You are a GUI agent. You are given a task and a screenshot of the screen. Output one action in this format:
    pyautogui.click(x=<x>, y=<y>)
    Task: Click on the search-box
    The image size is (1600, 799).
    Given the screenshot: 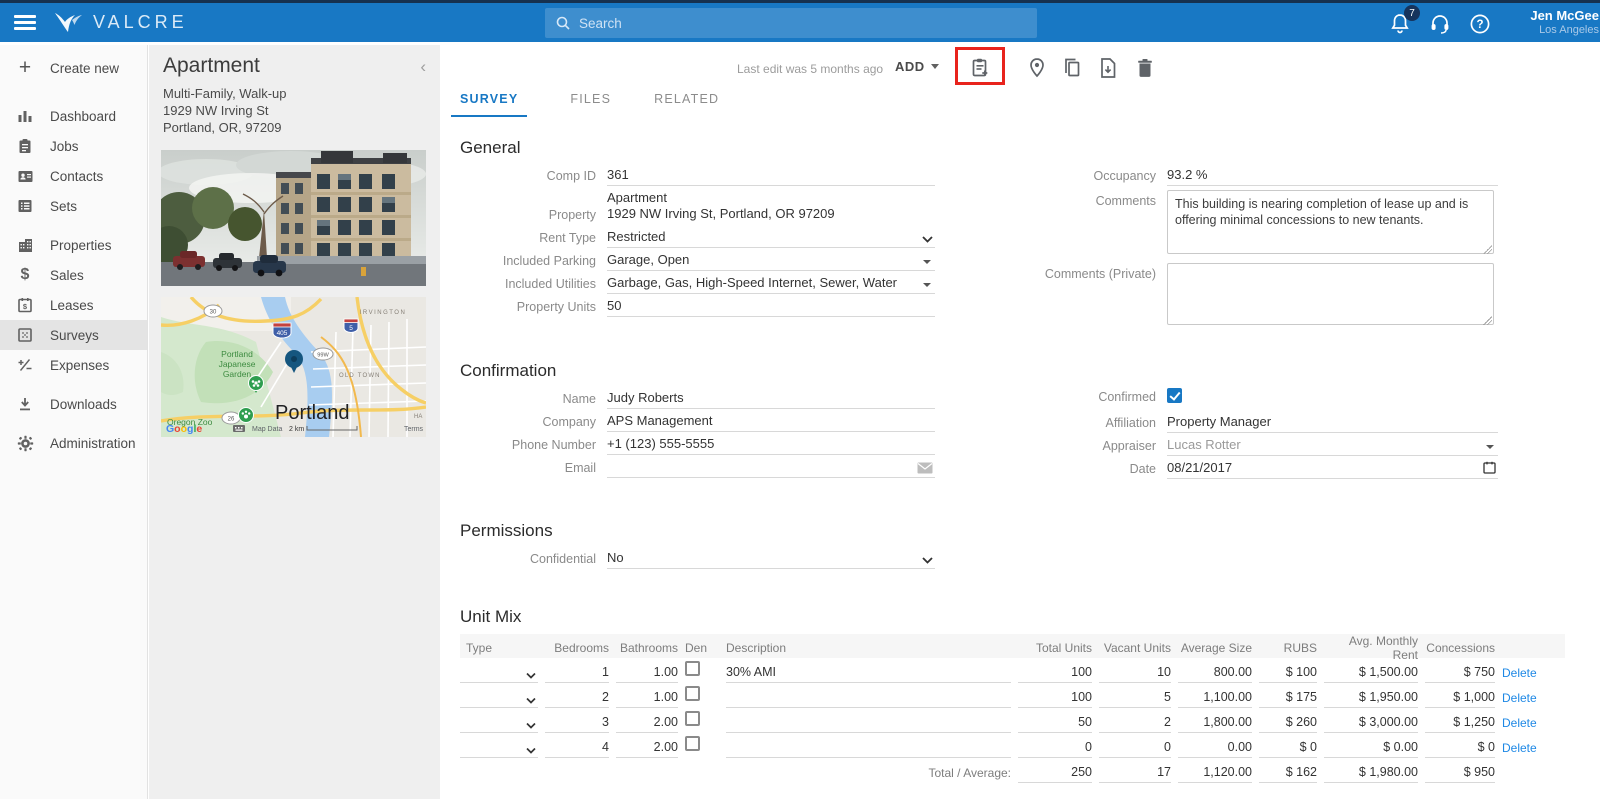 What is the action you would take?
    pyautogui.click(x=791, y=23)
    